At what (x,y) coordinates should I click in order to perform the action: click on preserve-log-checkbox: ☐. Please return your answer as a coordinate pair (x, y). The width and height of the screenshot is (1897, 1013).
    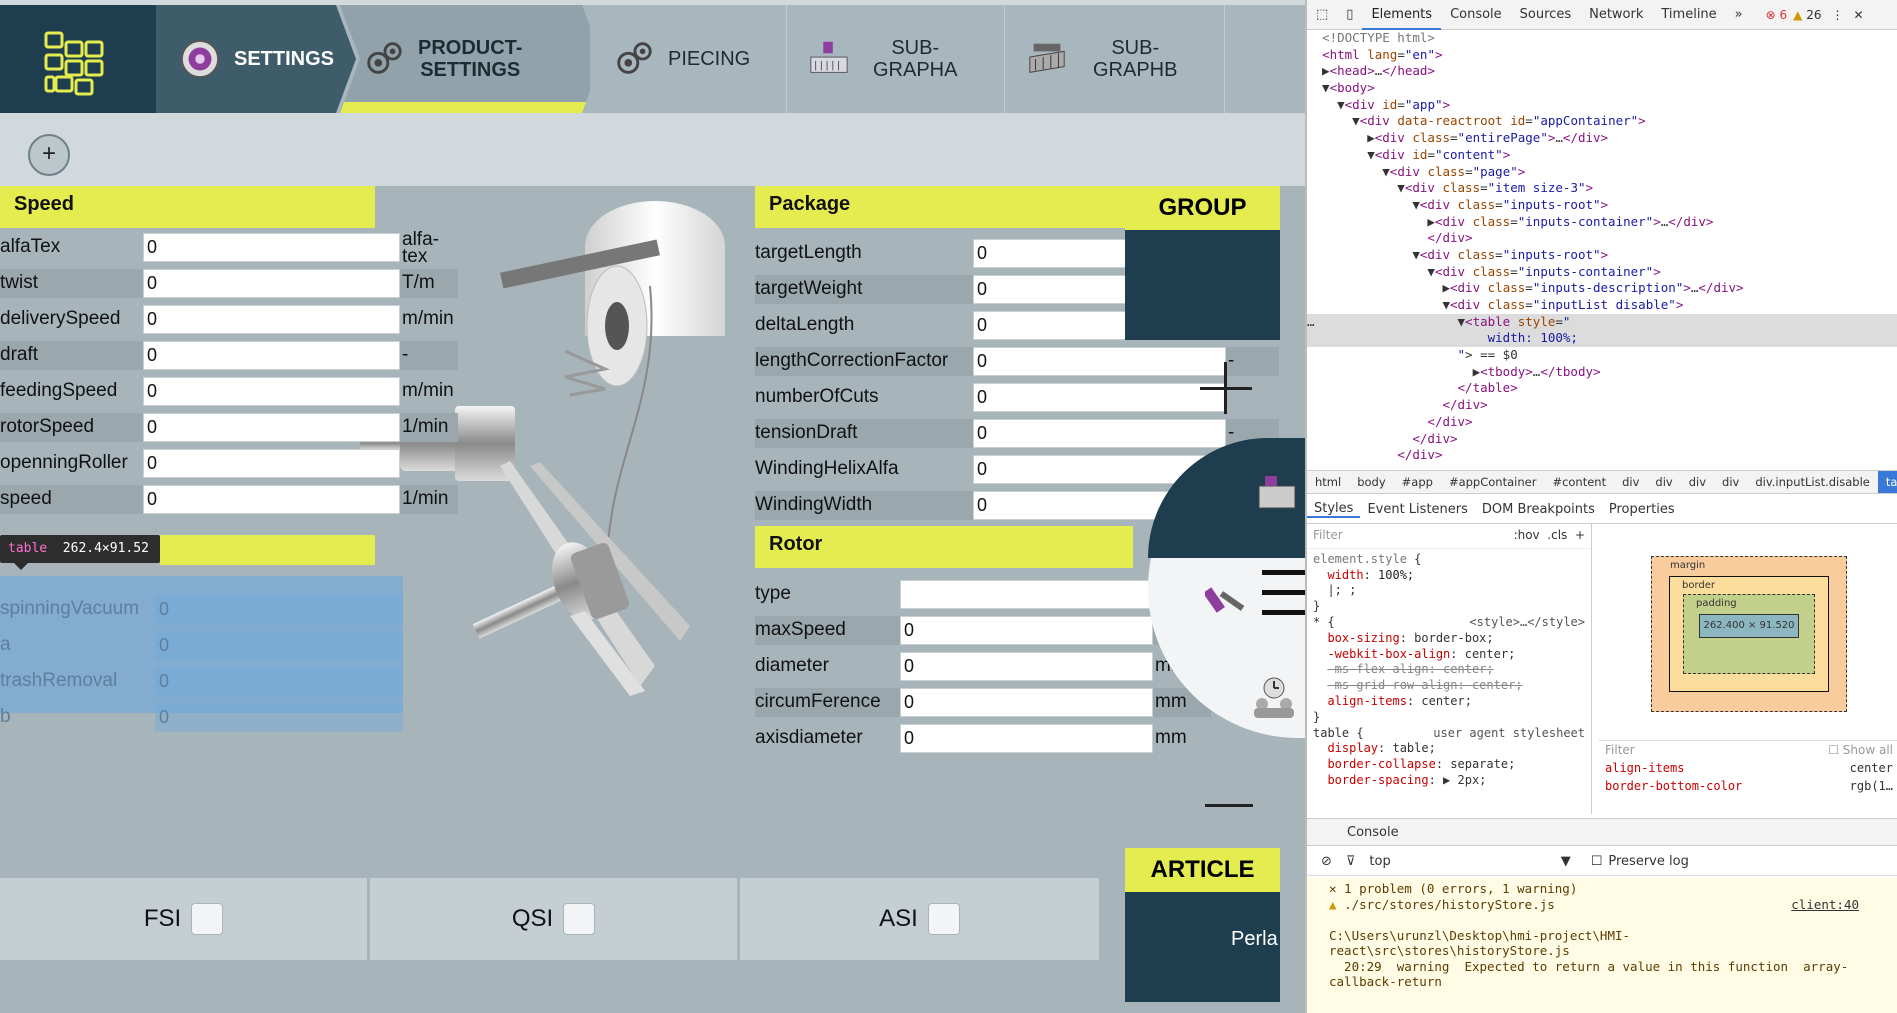
    Looking at the image, I should click on (1597, 861).